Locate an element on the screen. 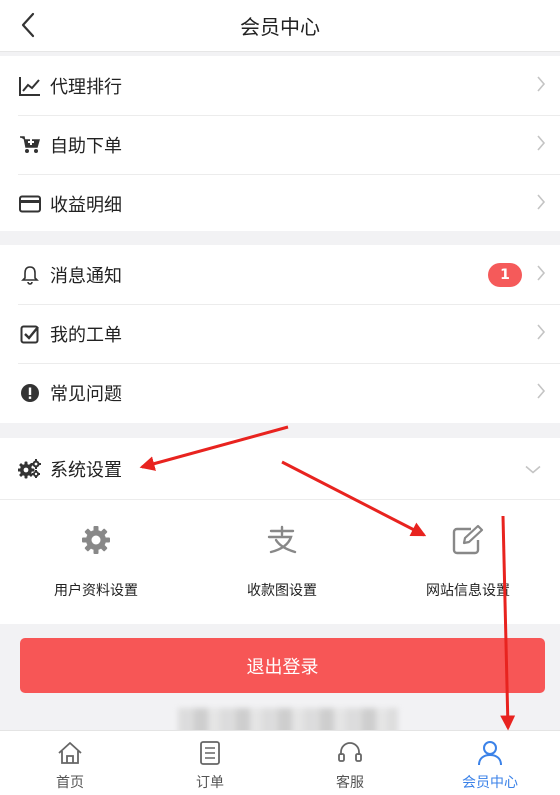 Image resolution: width=560 pixels, height=795 pixels. payment-qr-settings-button: 收款图设置 is located at coordinates (282, 562).